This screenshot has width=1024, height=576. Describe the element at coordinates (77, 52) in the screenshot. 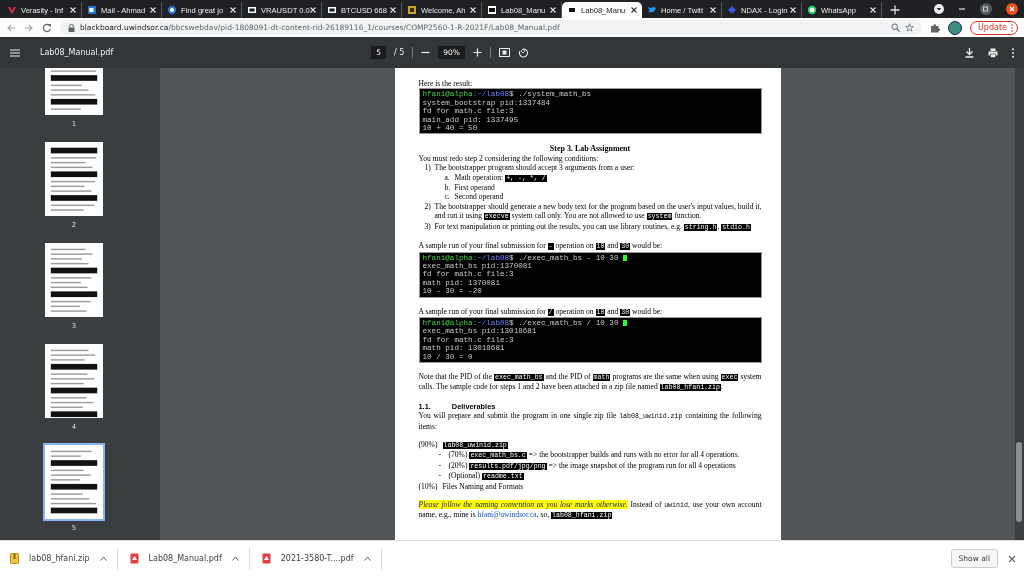

I see `file-name: Lab08_Manual.pdf` at that location.